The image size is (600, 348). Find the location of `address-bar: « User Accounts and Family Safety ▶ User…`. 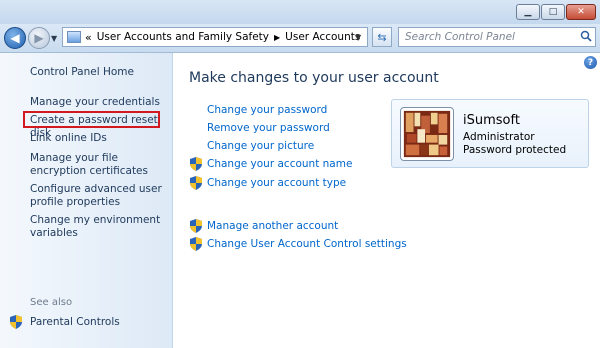

address-bar: « User Accounts and Family Safety ▶ User… is located at coordinates (215, 37).